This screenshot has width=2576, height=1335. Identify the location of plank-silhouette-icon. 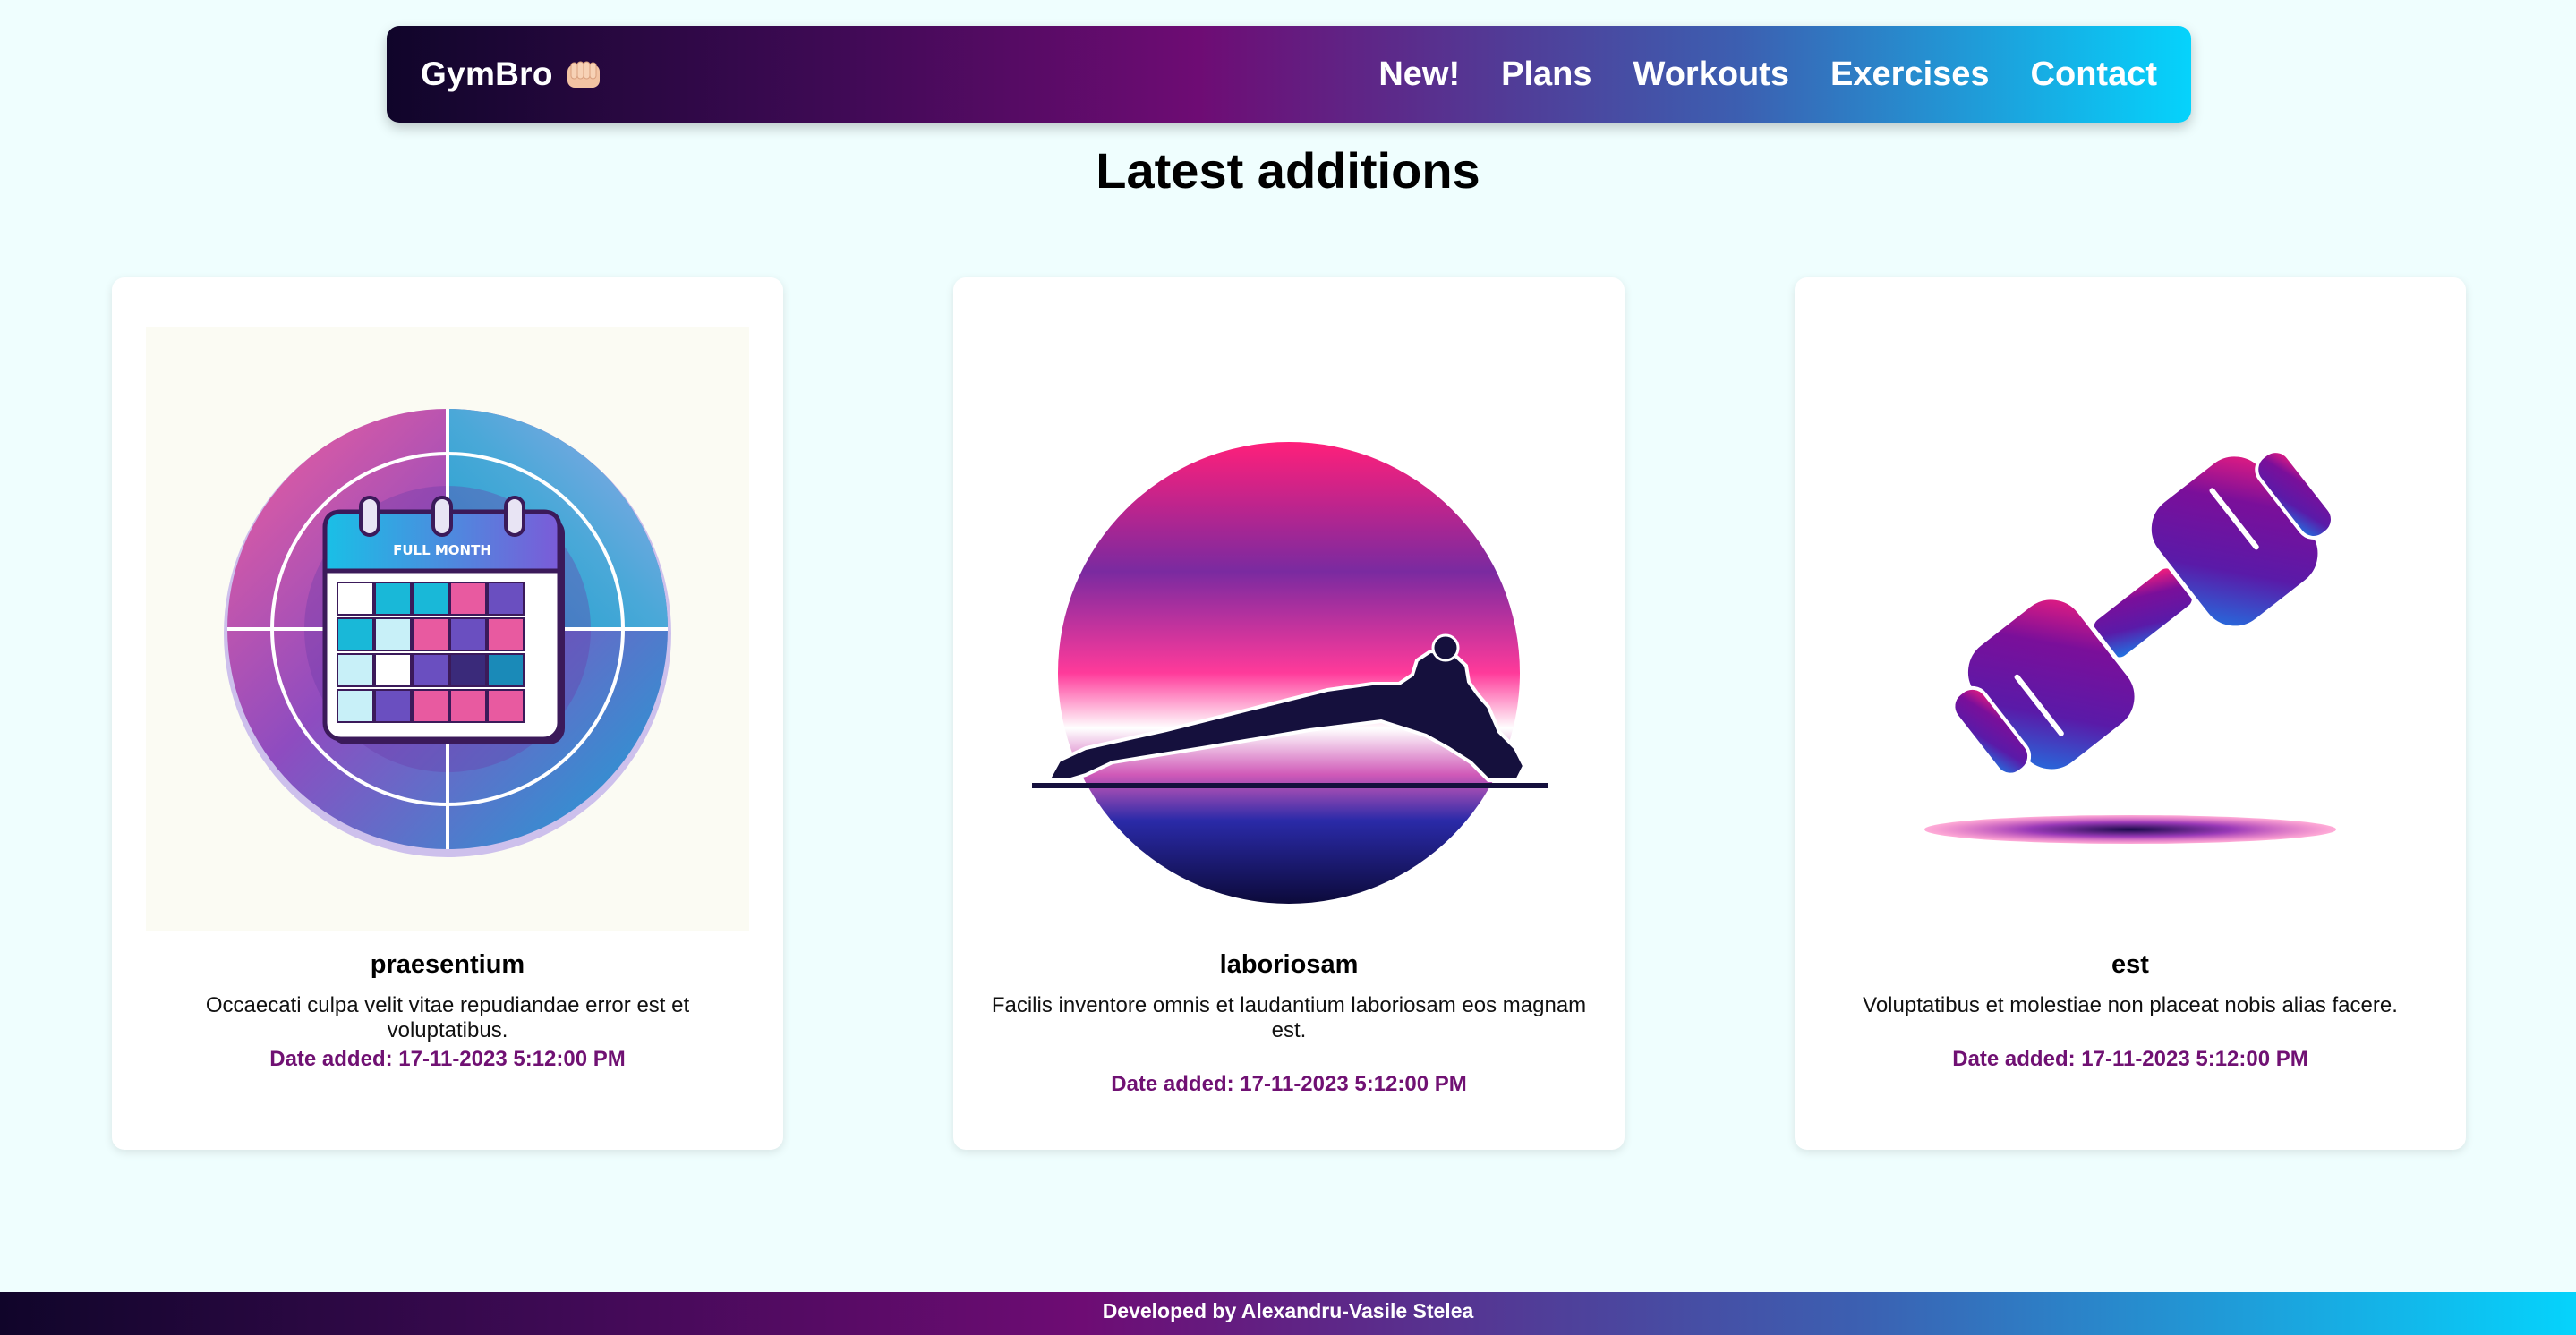
(1289, 629).